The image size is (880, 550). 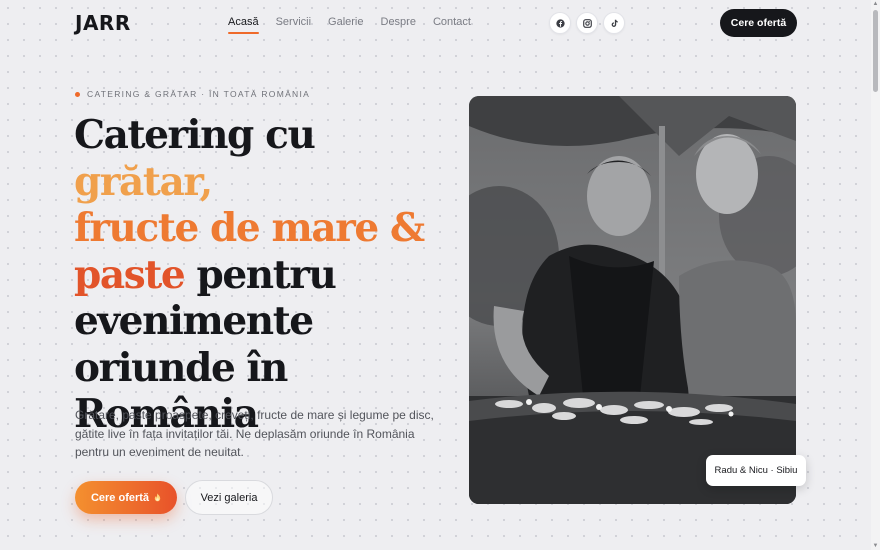 What do you see at coordinates (195, 135) in the screenshot?
I see `headline-part1: Catering cu` at bounding box center [195, 135].